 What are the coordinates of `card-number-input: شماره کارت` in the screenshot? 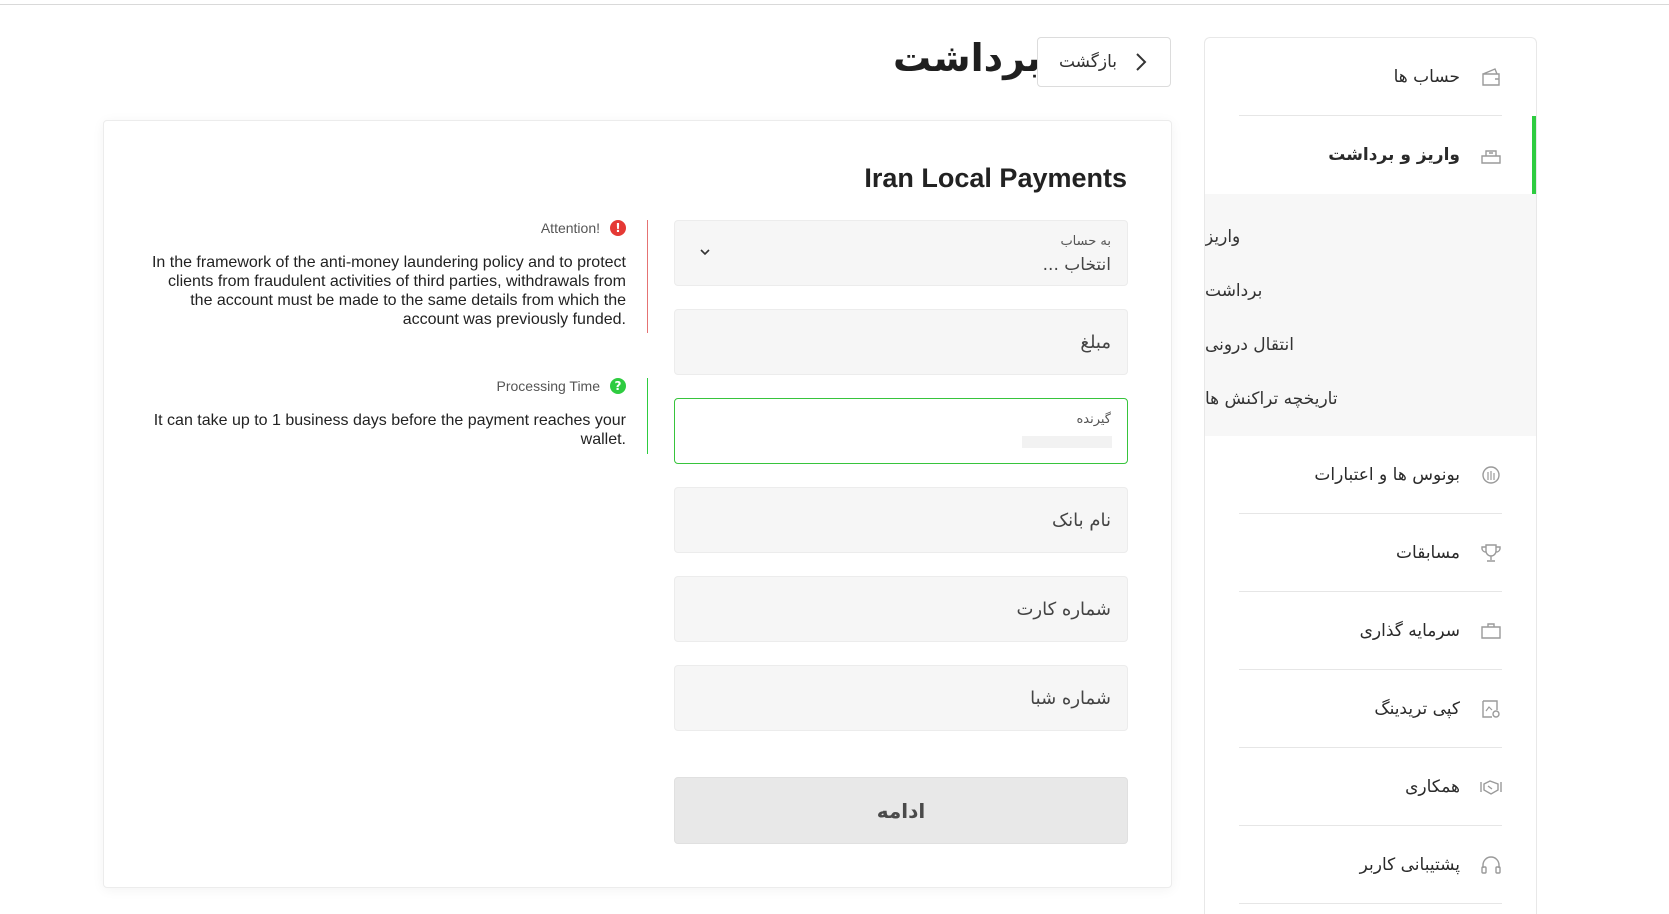 It's located at (901, 609).